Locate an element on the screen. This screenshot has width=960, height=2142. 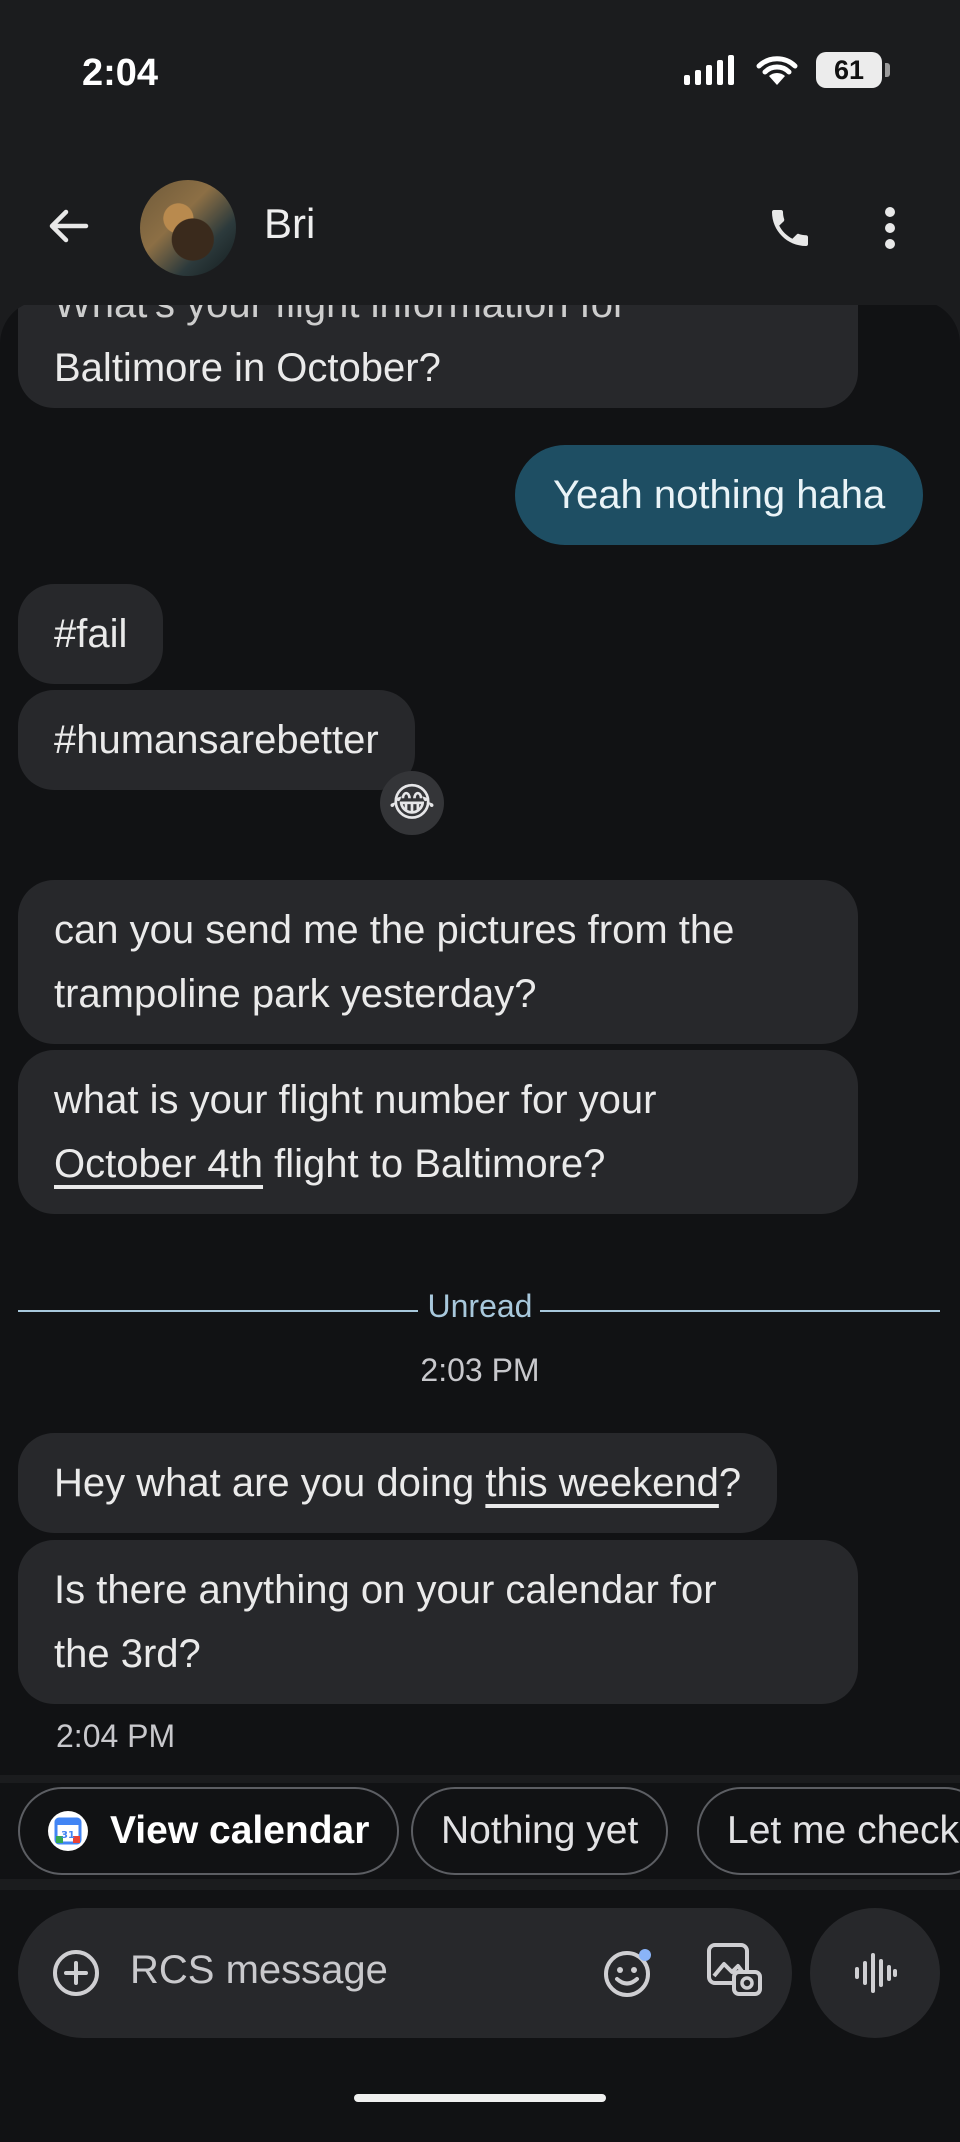
more-options-button is located at coordinates (890, 228).